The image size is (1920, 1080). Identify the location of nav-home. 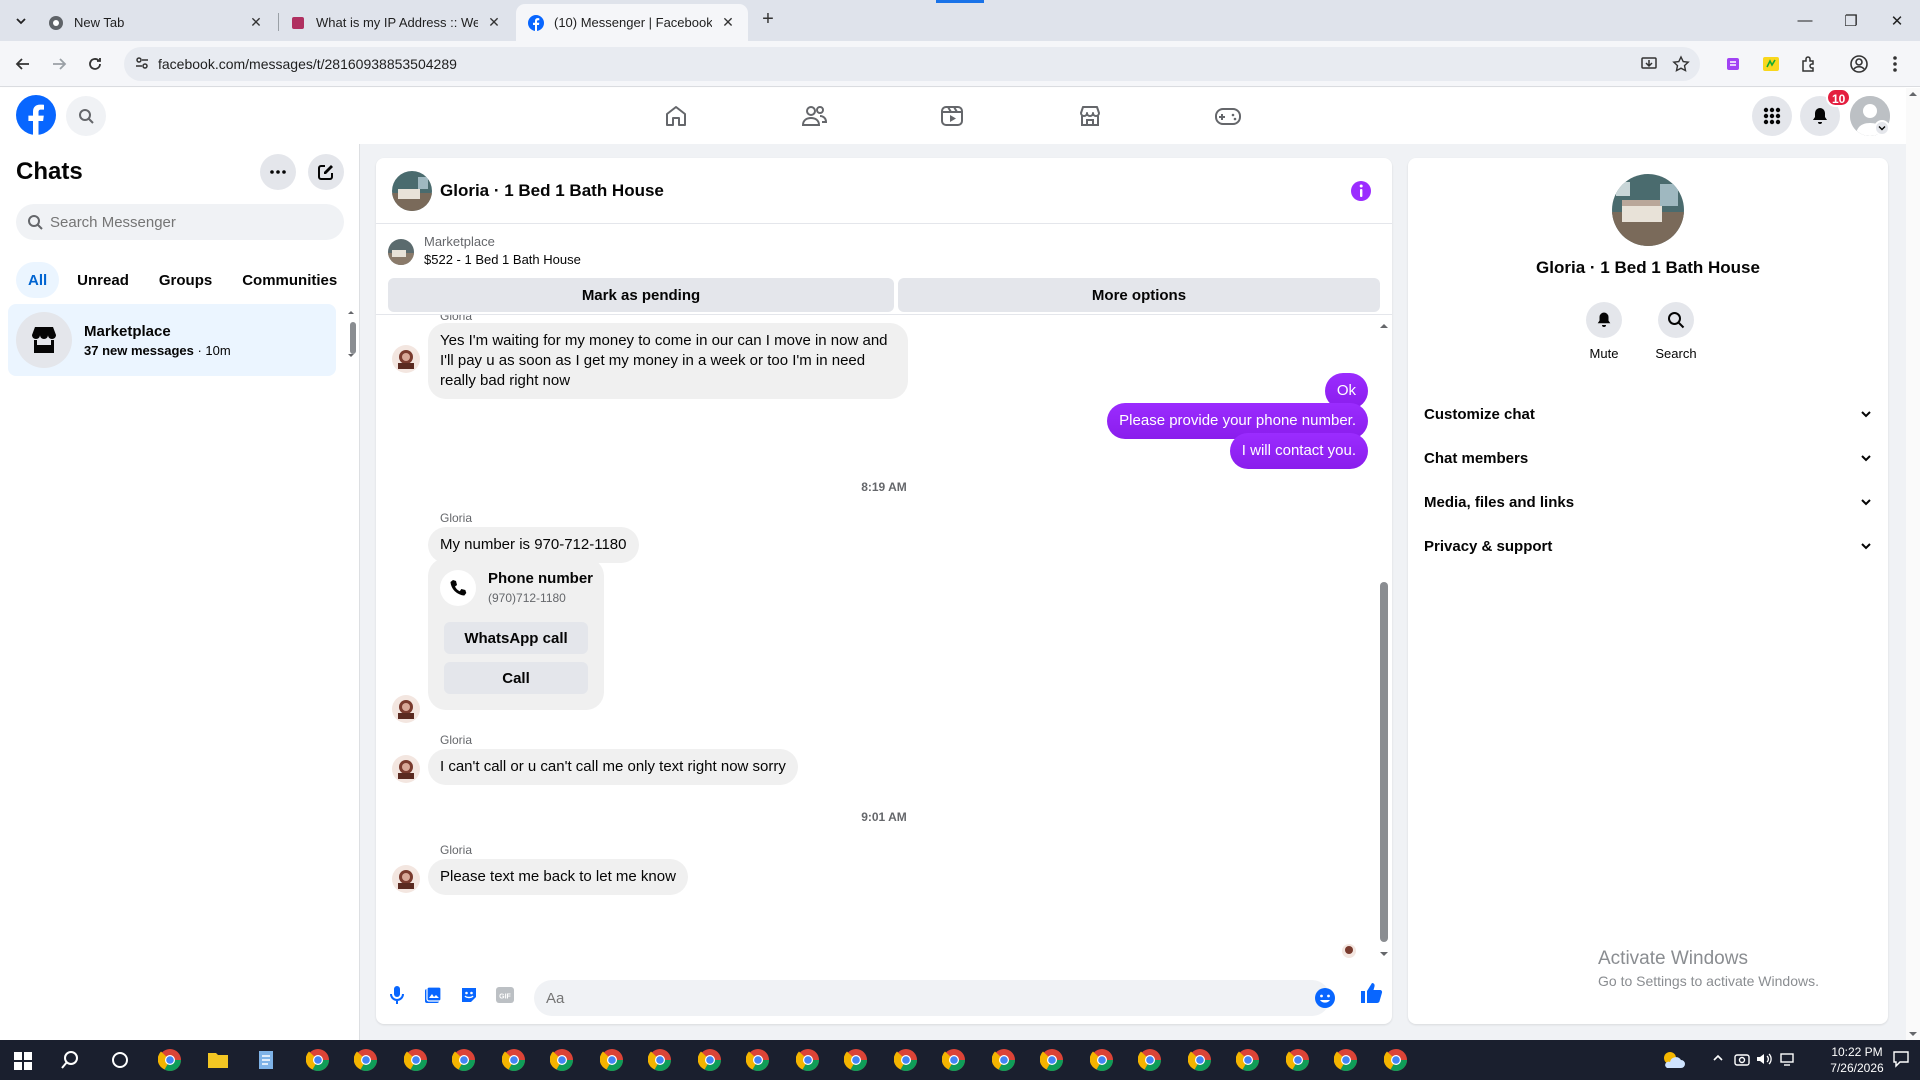
(676, 116).